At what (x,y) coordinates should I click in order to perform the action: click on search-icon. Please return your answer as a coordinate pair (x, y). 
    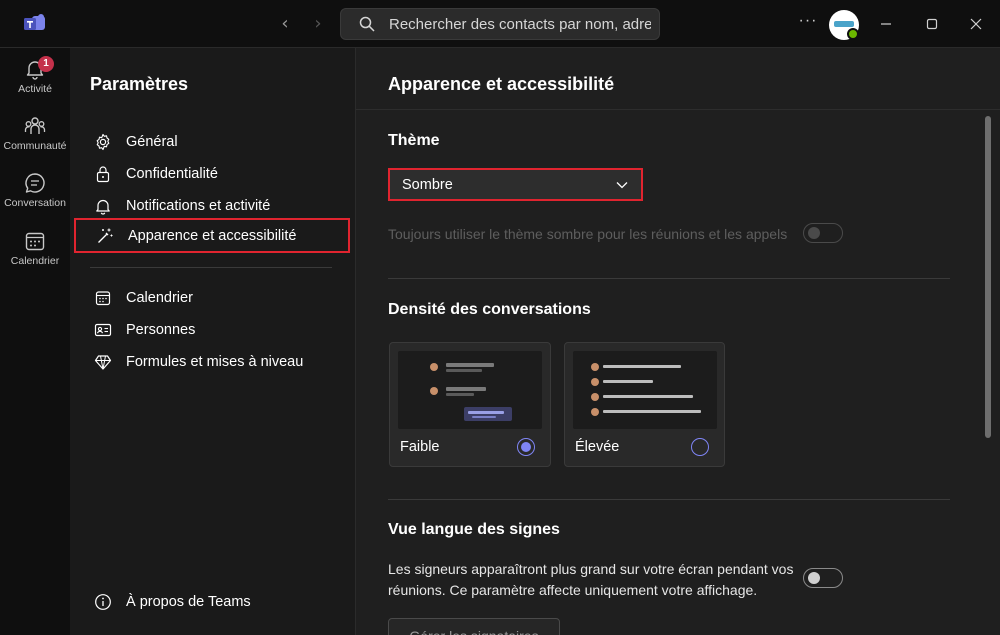
    Looking at the image, I should click on (367, 24).